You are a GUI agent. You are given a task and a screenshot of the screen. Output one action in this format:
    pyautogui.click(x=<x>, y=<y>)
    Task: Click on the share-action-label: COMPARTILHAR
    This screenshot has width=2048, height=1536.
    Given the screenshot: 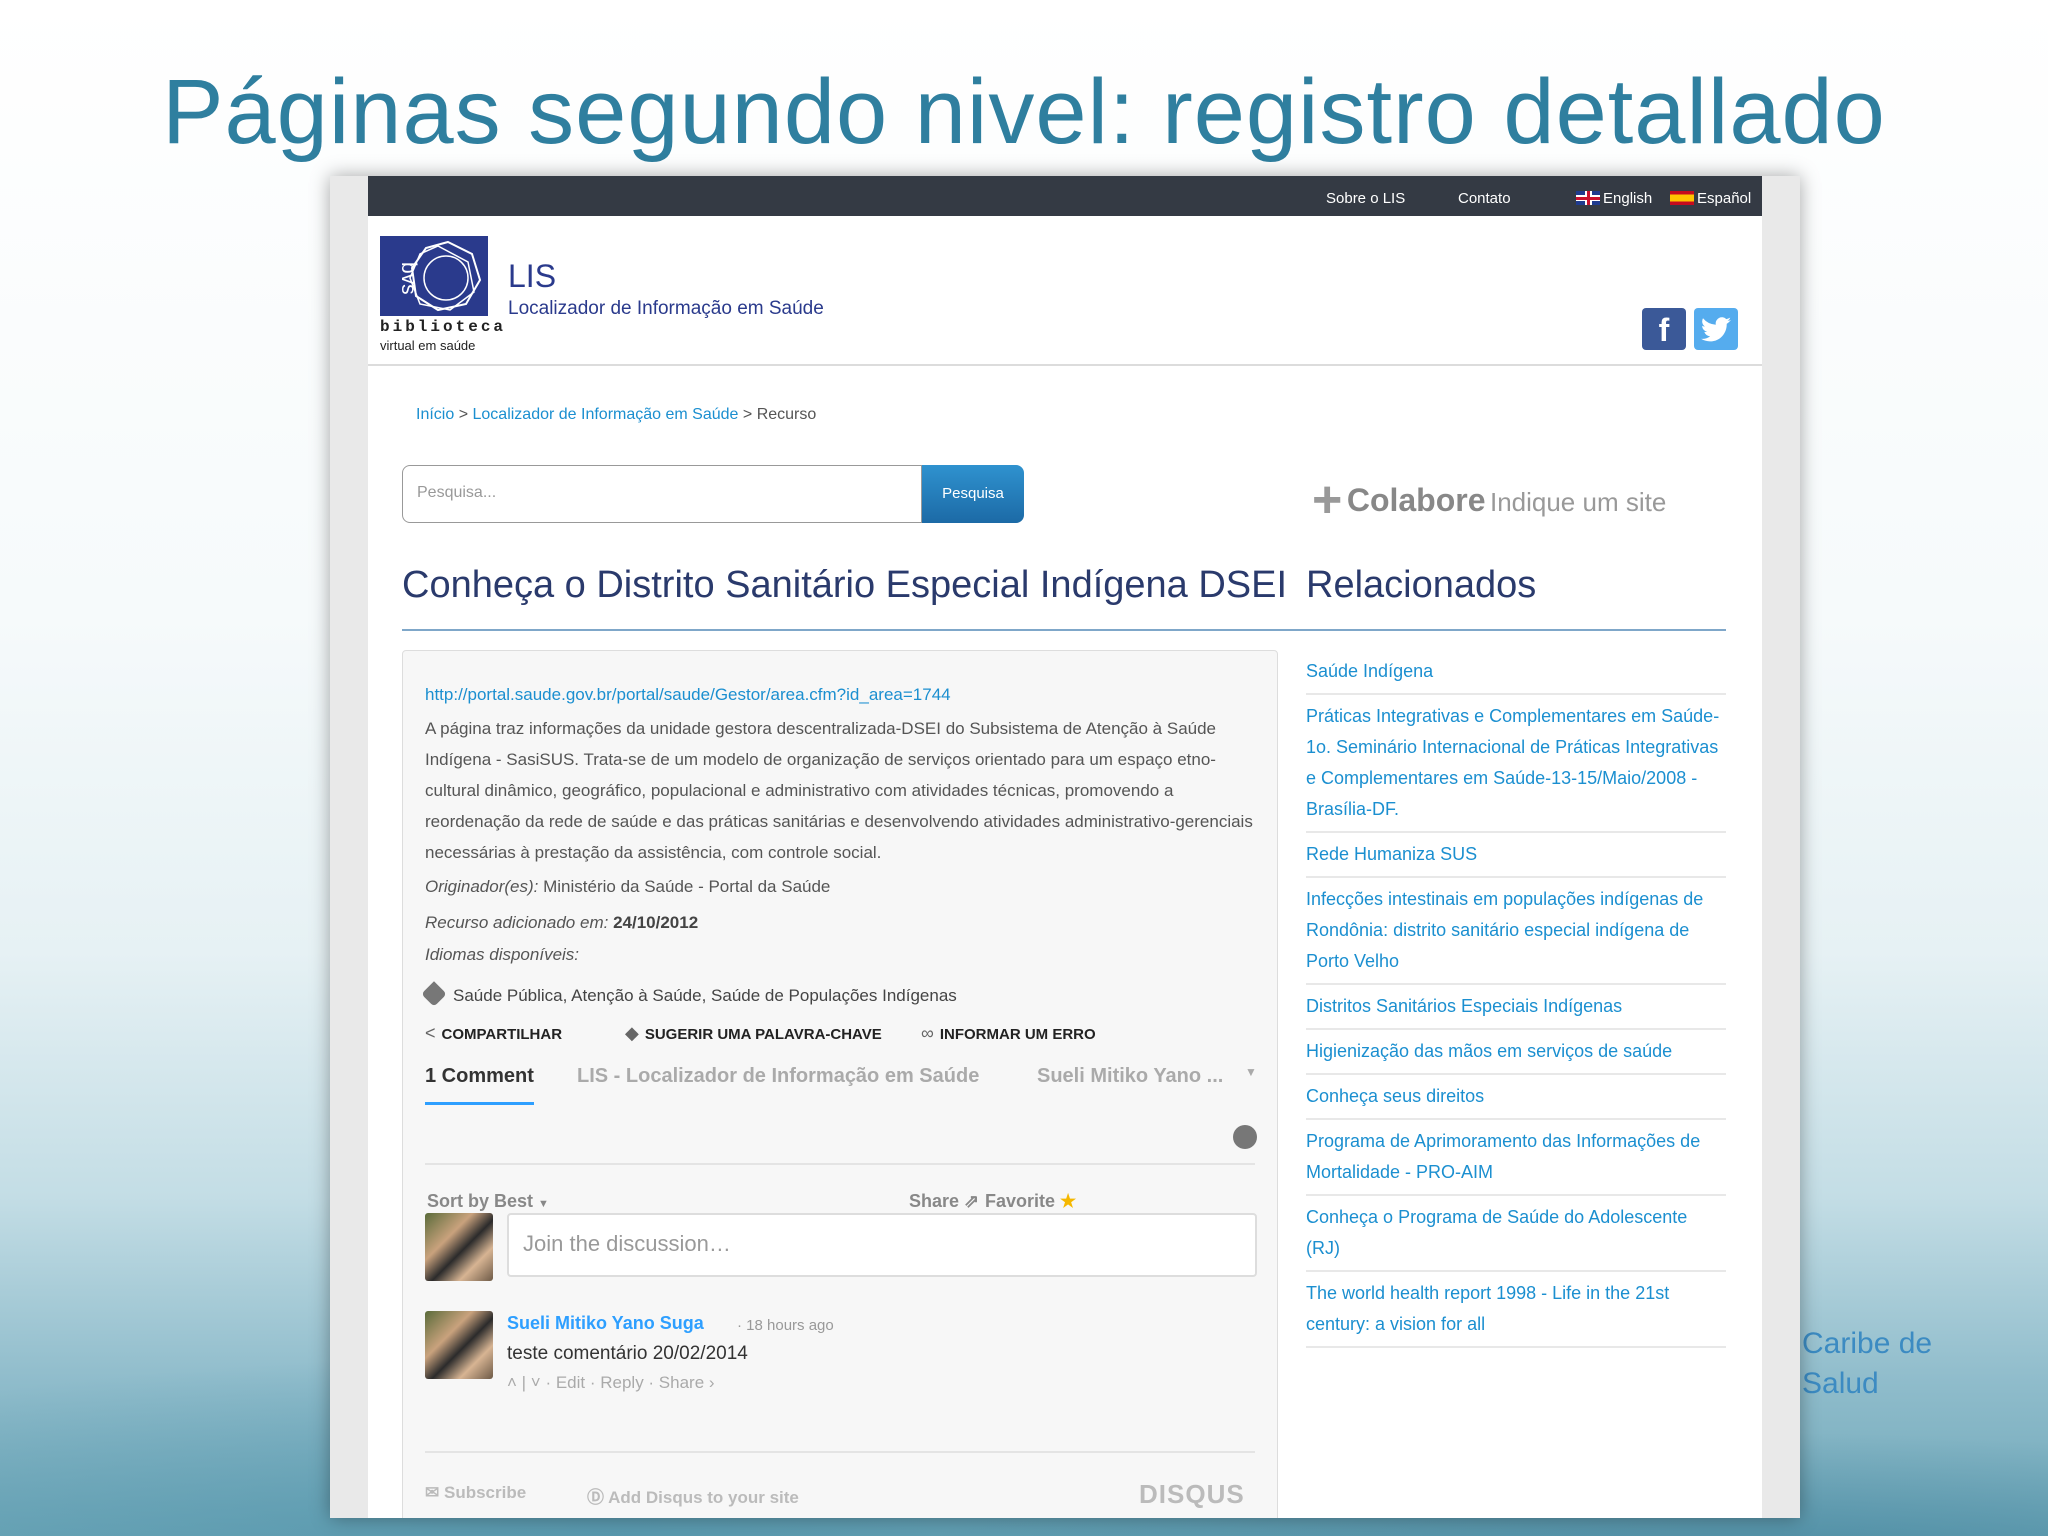 What is the action you would take?
    pyautogui.click(x=502, y=1034)
    